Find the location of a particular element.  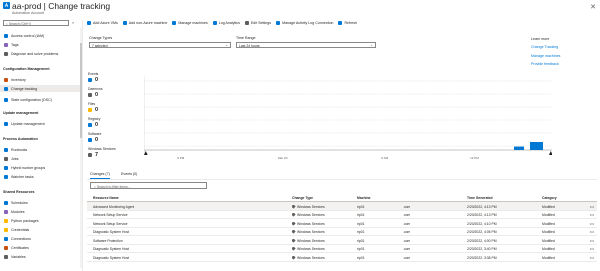

column-header-change-type: Change Type is located at coordinates (302, 198).